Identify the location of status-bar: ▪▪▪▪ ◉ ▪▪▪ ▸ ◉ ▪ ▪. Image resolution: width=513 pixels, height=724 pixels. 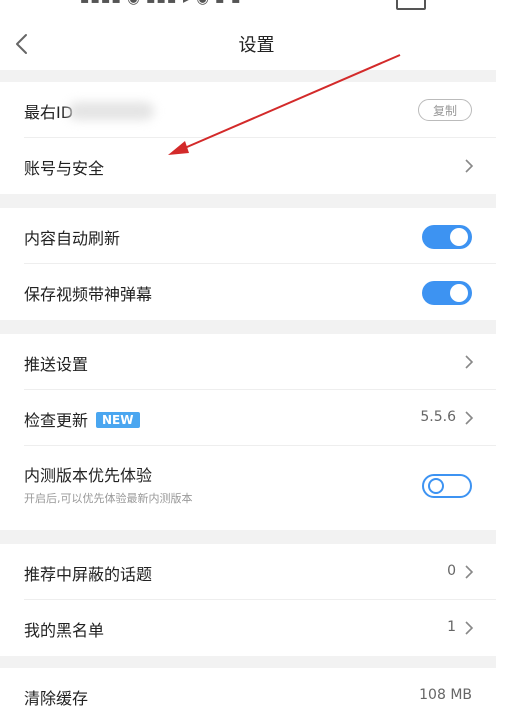
(256, 9).